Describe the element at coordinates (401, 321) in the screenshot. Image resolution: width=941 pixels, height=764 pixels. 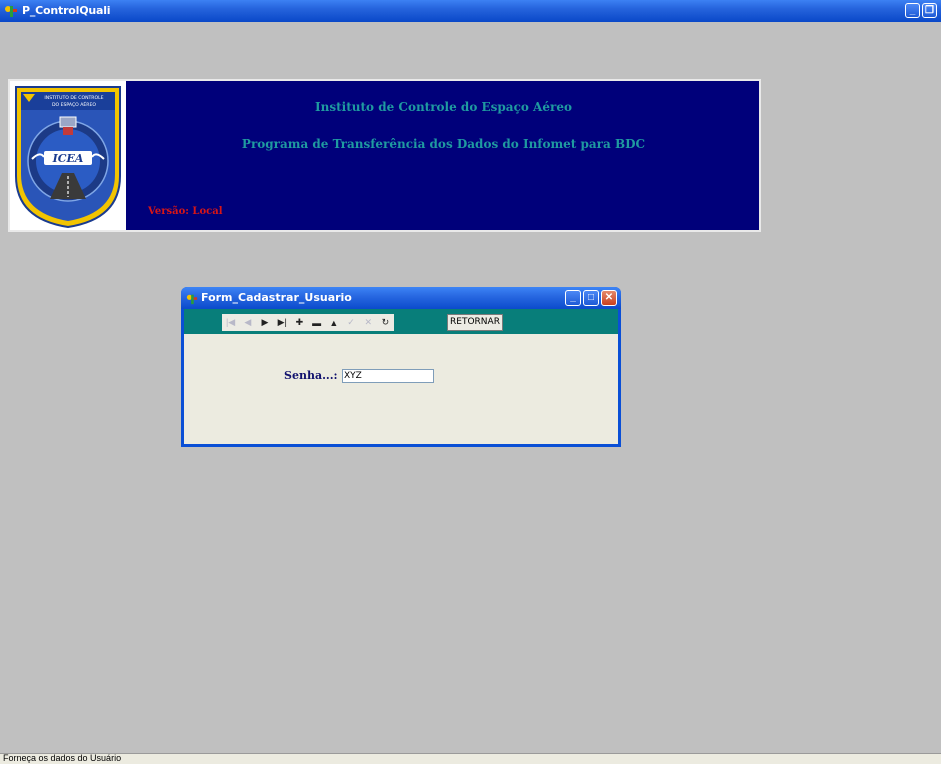
I see `form-toolbar: |◀ ◀ ▶ ▶| ✚ ▬ ▲ ✓ ✕ ↻ RETORNAR` at that location.